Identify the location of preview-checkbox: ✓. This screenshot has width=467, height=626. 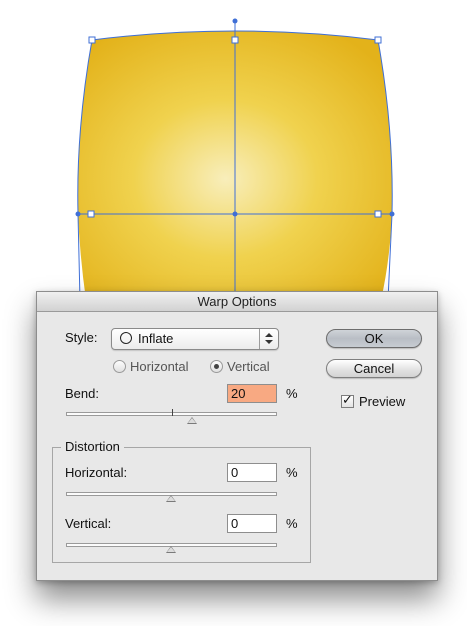
(347, 400).